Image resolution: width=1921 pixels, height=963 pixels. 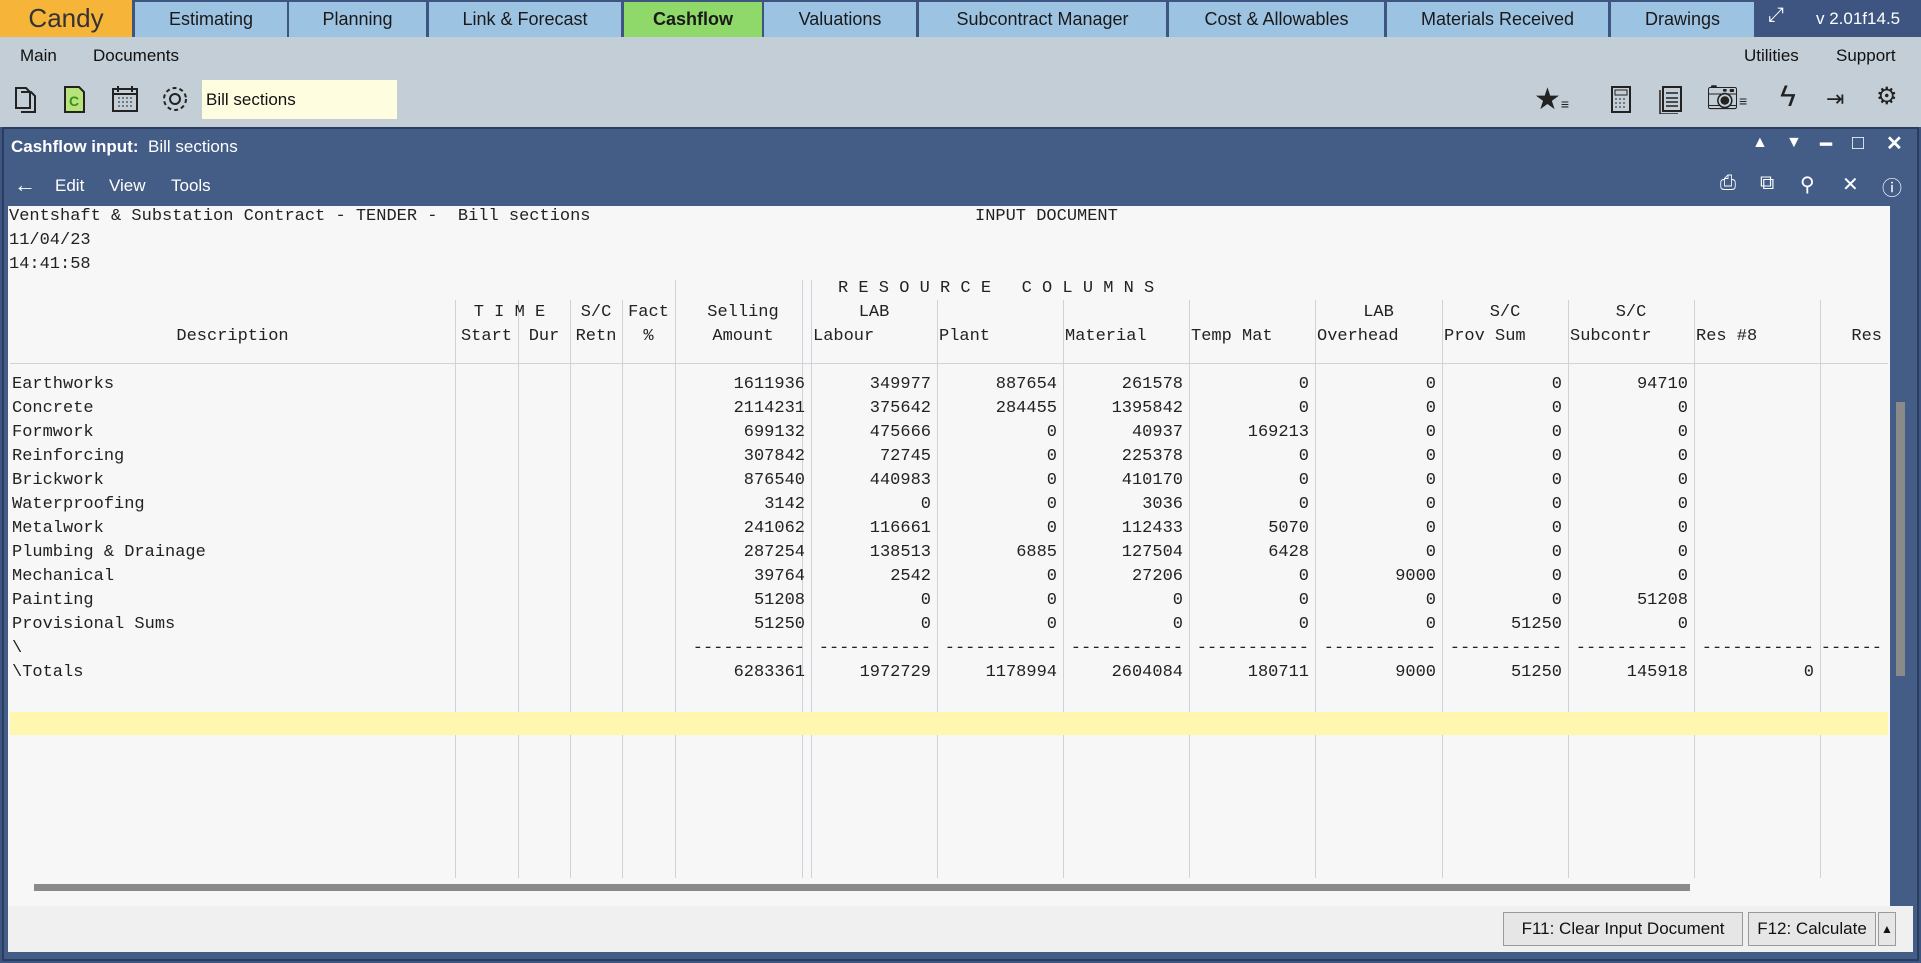 I want to click on input-row-highlight, so click(x=949, y=723).